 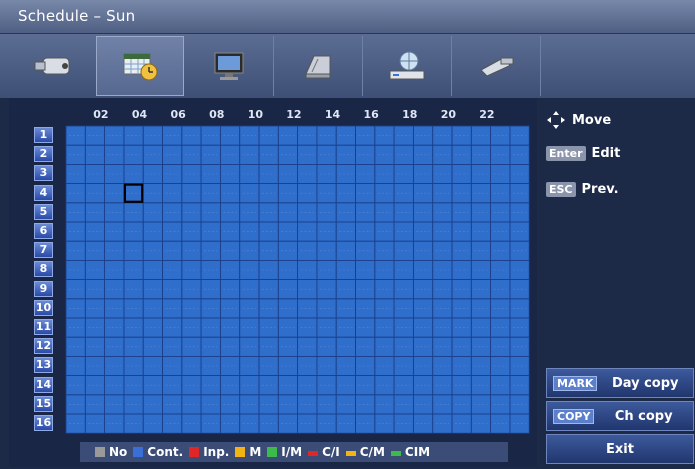 I want to click on tab-storage, so click(x=318, y=66).